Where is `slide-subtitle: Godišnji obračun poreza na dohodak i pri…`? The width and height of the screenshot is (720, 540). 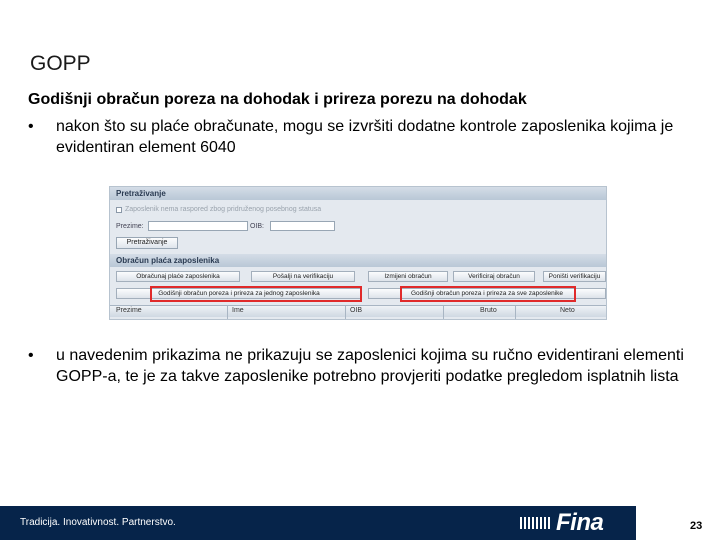
slide-subtitle: Godišnji obračun poreza na dohodak i pri… is located at coordinates (277, 99).